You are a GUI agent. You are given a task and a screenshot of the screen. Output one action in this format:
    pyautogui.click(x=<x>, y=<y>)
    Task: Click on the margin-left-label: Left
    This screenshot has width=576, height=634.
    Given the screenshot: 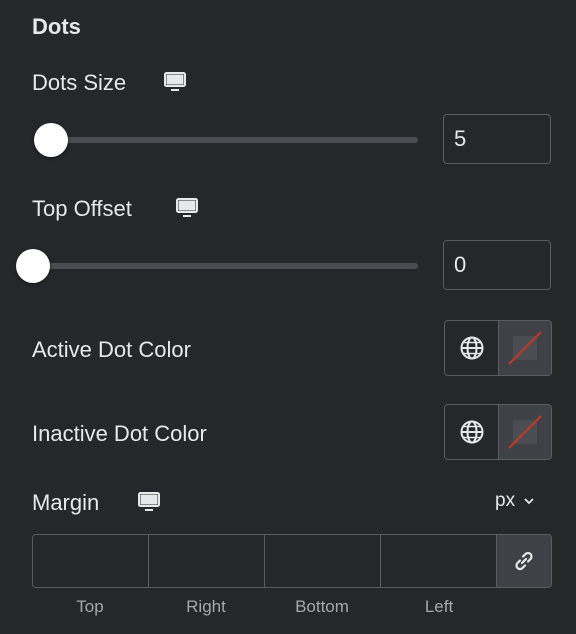 What is the action you would take?
    pyautogui.click(x=439, y=606)
    